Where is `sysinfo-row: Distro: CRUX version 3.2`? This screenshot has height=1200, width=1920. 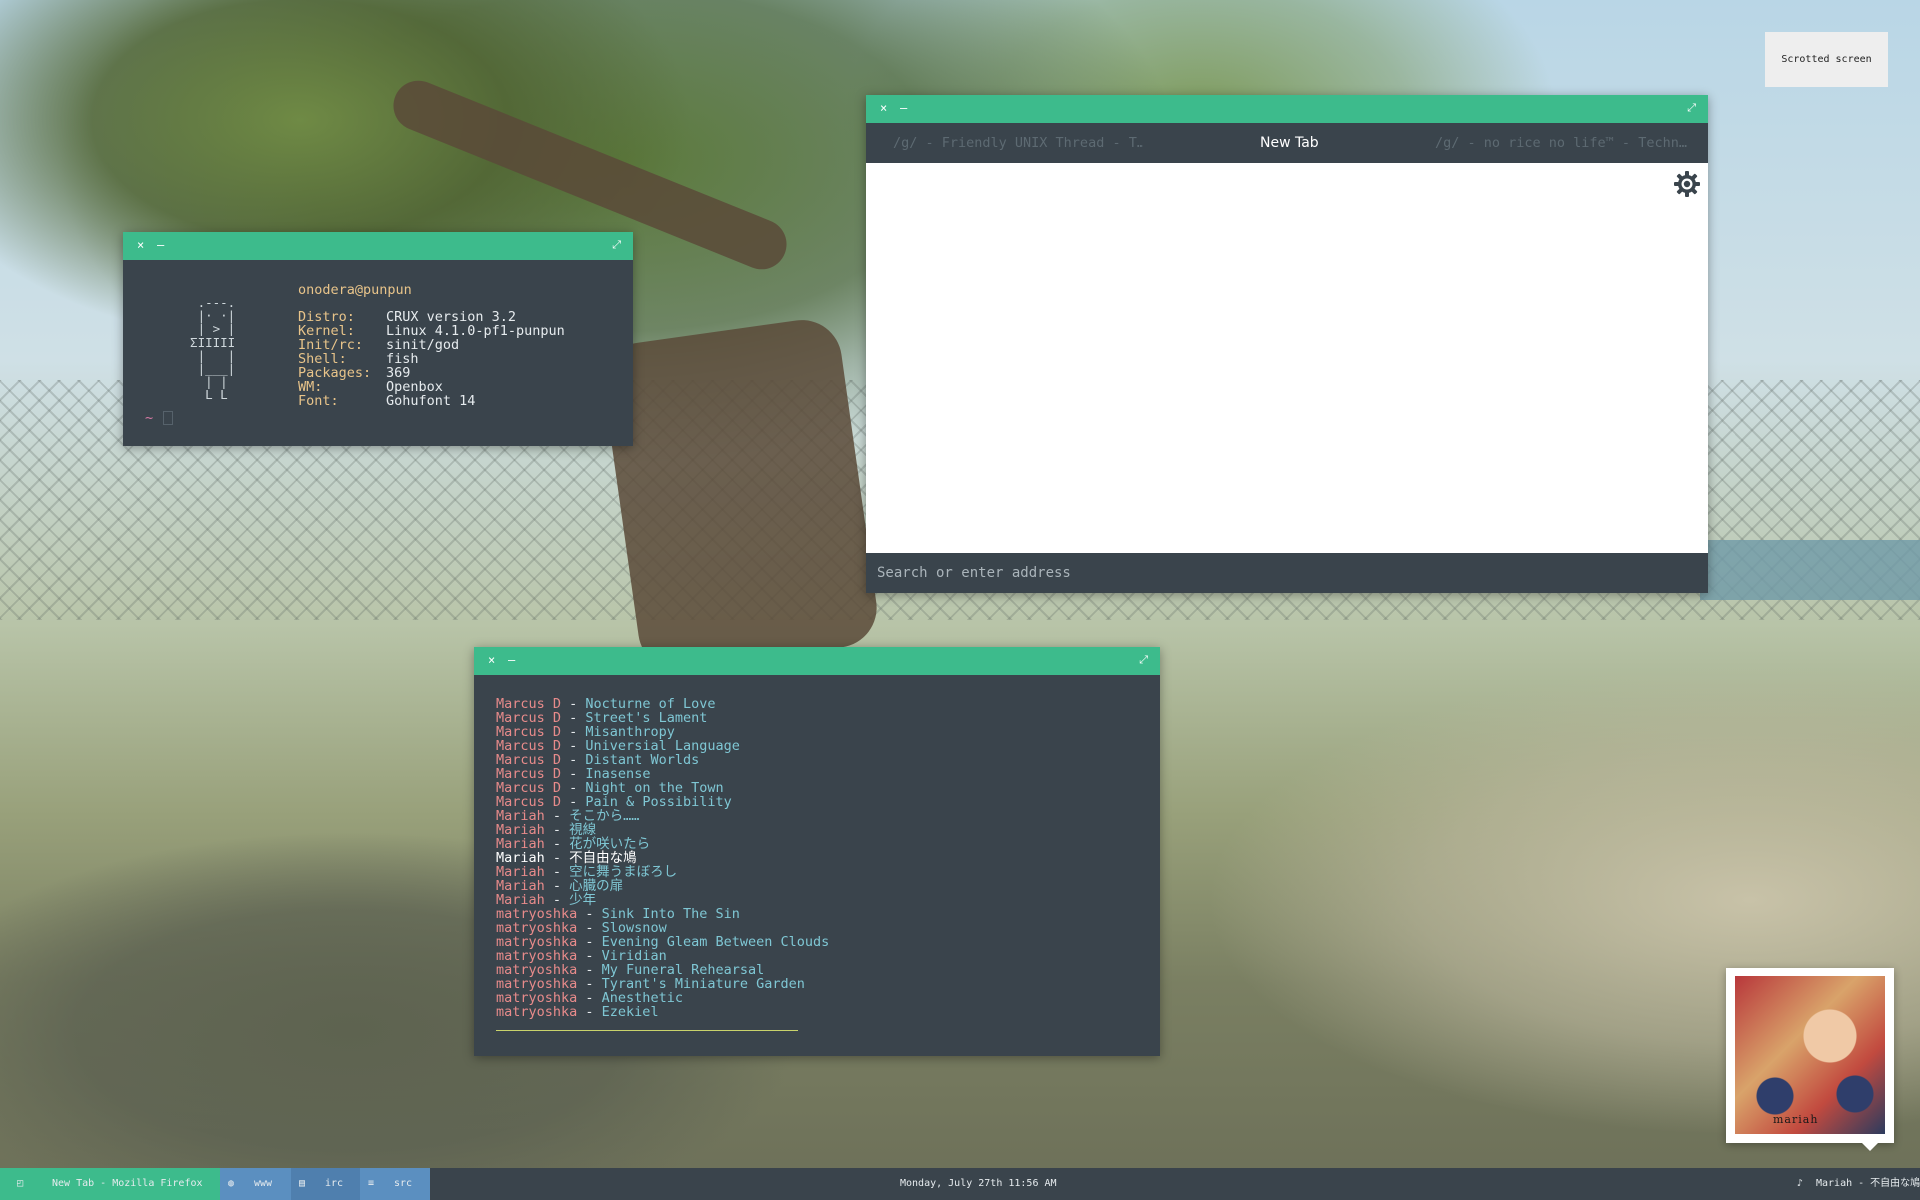
sysinfo-row: Distro: CRUX version 3.2 is located at coordinates (431, 317).